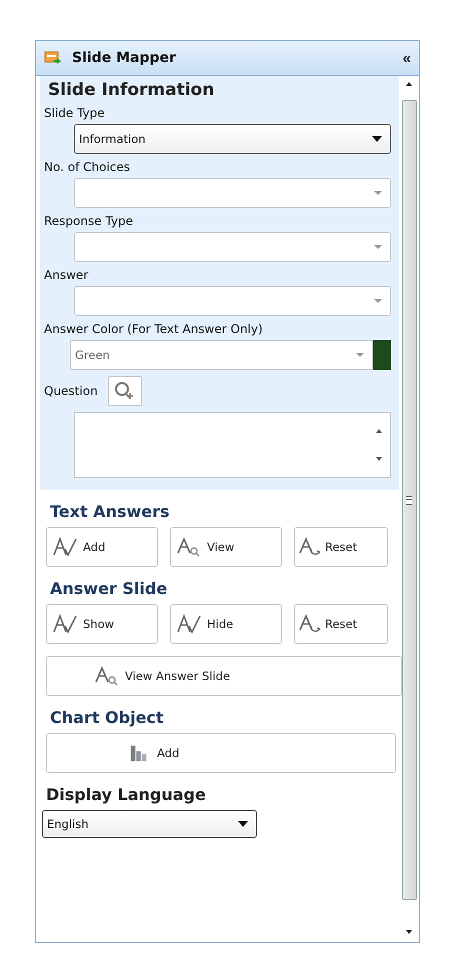 This screenshot has width=458, height=963. What do you see at coordinates (232, 445) in the screenshot?
I see `question-text-area` at bounding box center [232, 445].